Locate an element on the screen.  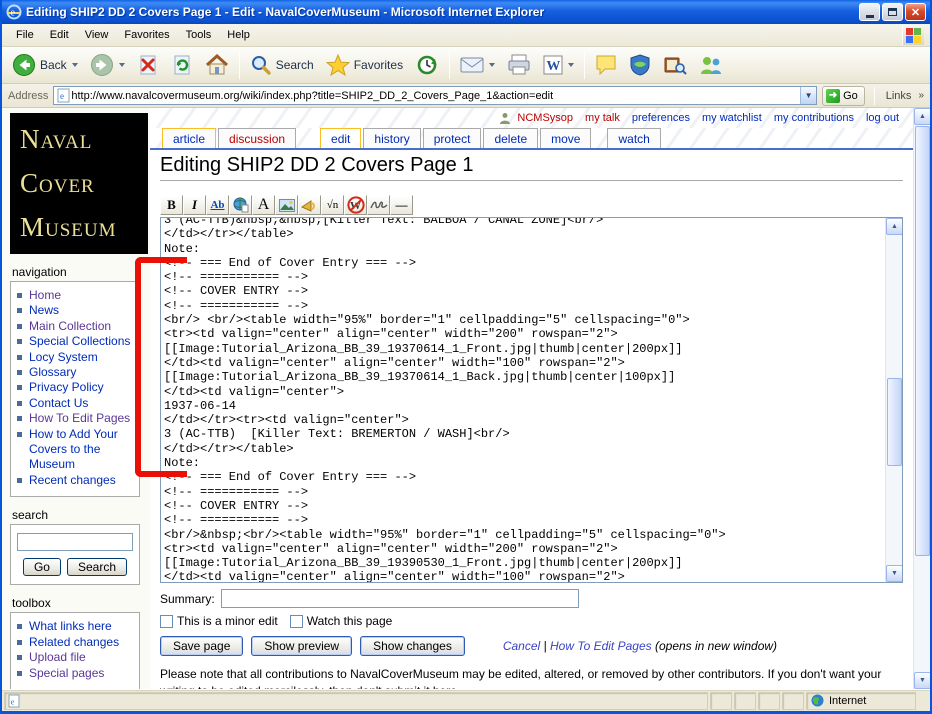
nav-contact-us-link: Contact Us is located at coordinates (58, 403).